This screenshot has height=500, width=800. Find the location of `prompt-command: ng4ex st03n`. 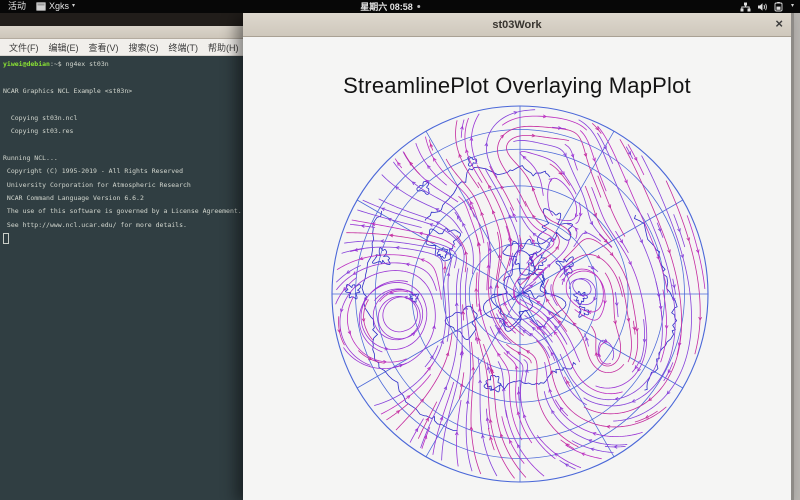

prompt-command: ng4ex st03n is located at coordinates (87, 64).